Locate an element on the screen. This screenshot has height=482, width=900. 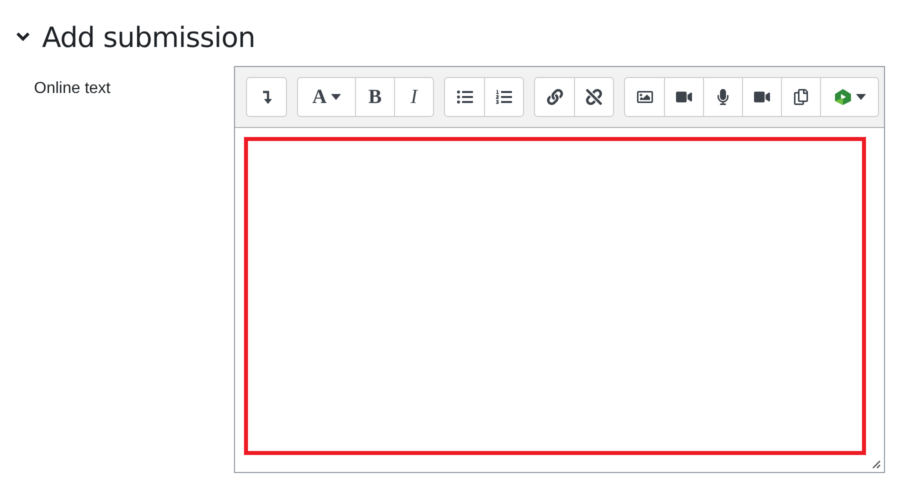
resize-handle-icon is located at coordinates (876, 464).